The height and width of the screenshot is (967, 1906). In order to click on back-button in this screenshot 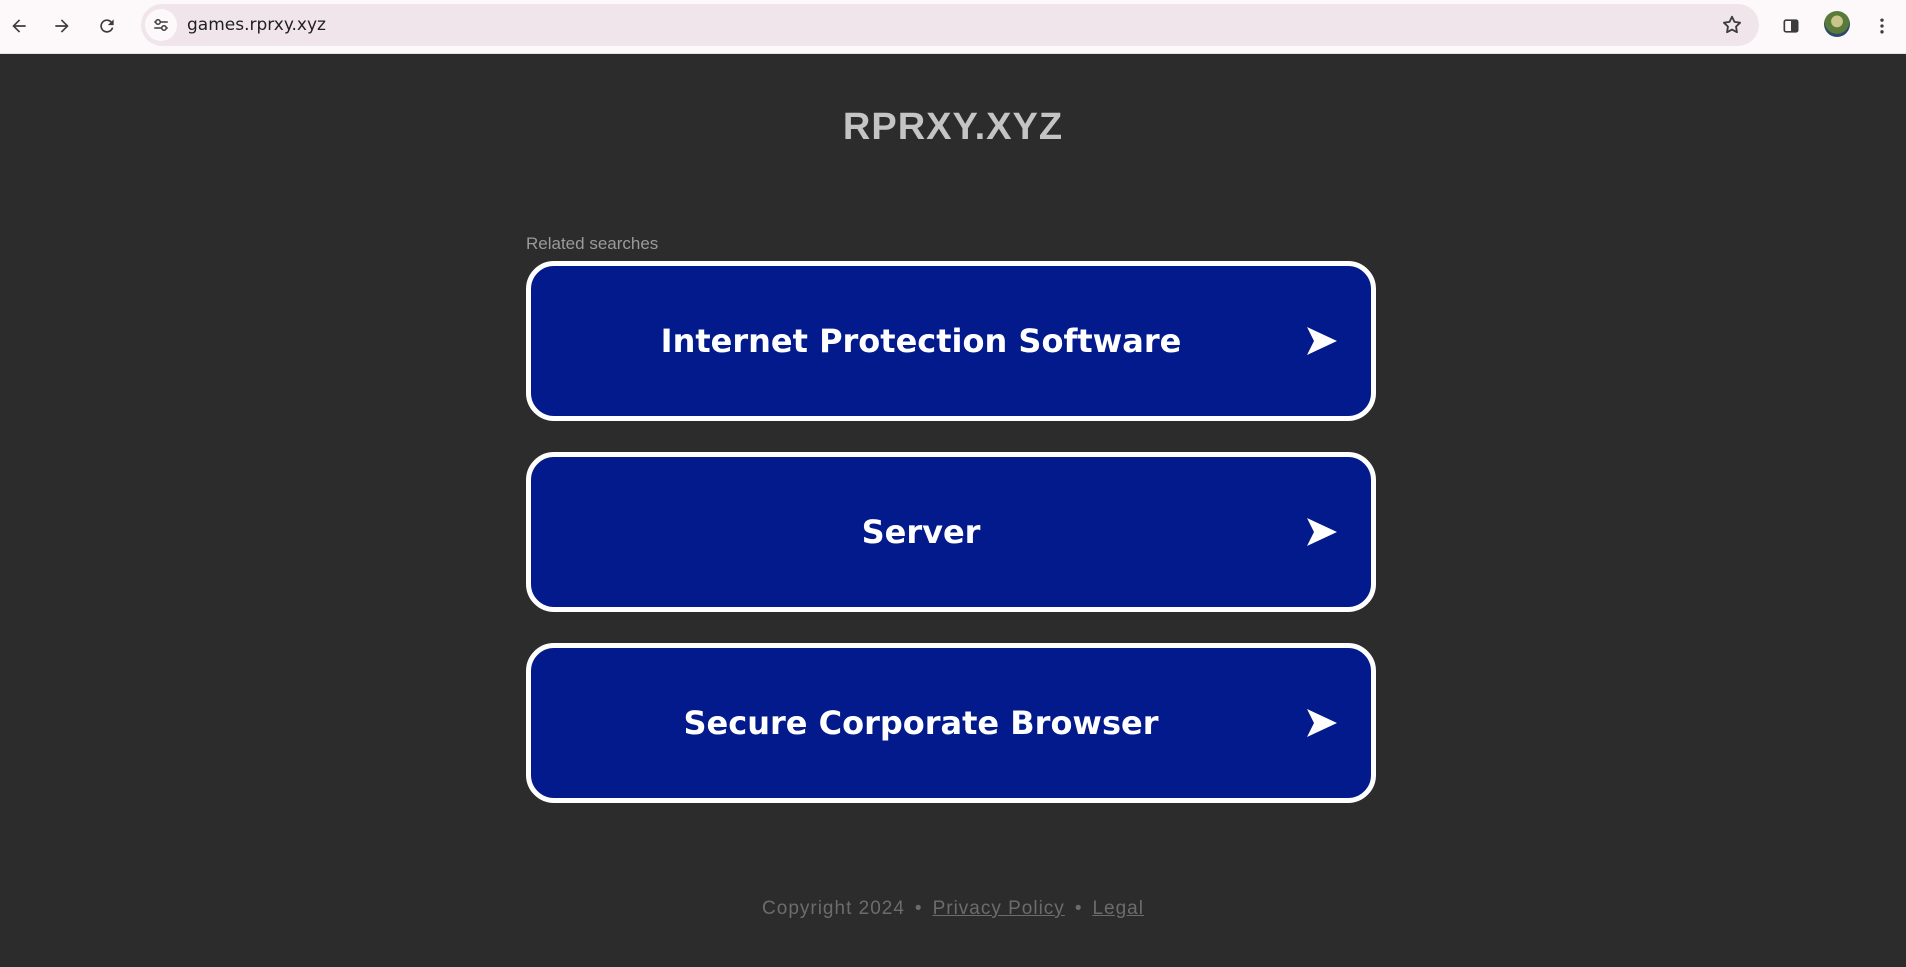, I will do `click(19, 26)`.